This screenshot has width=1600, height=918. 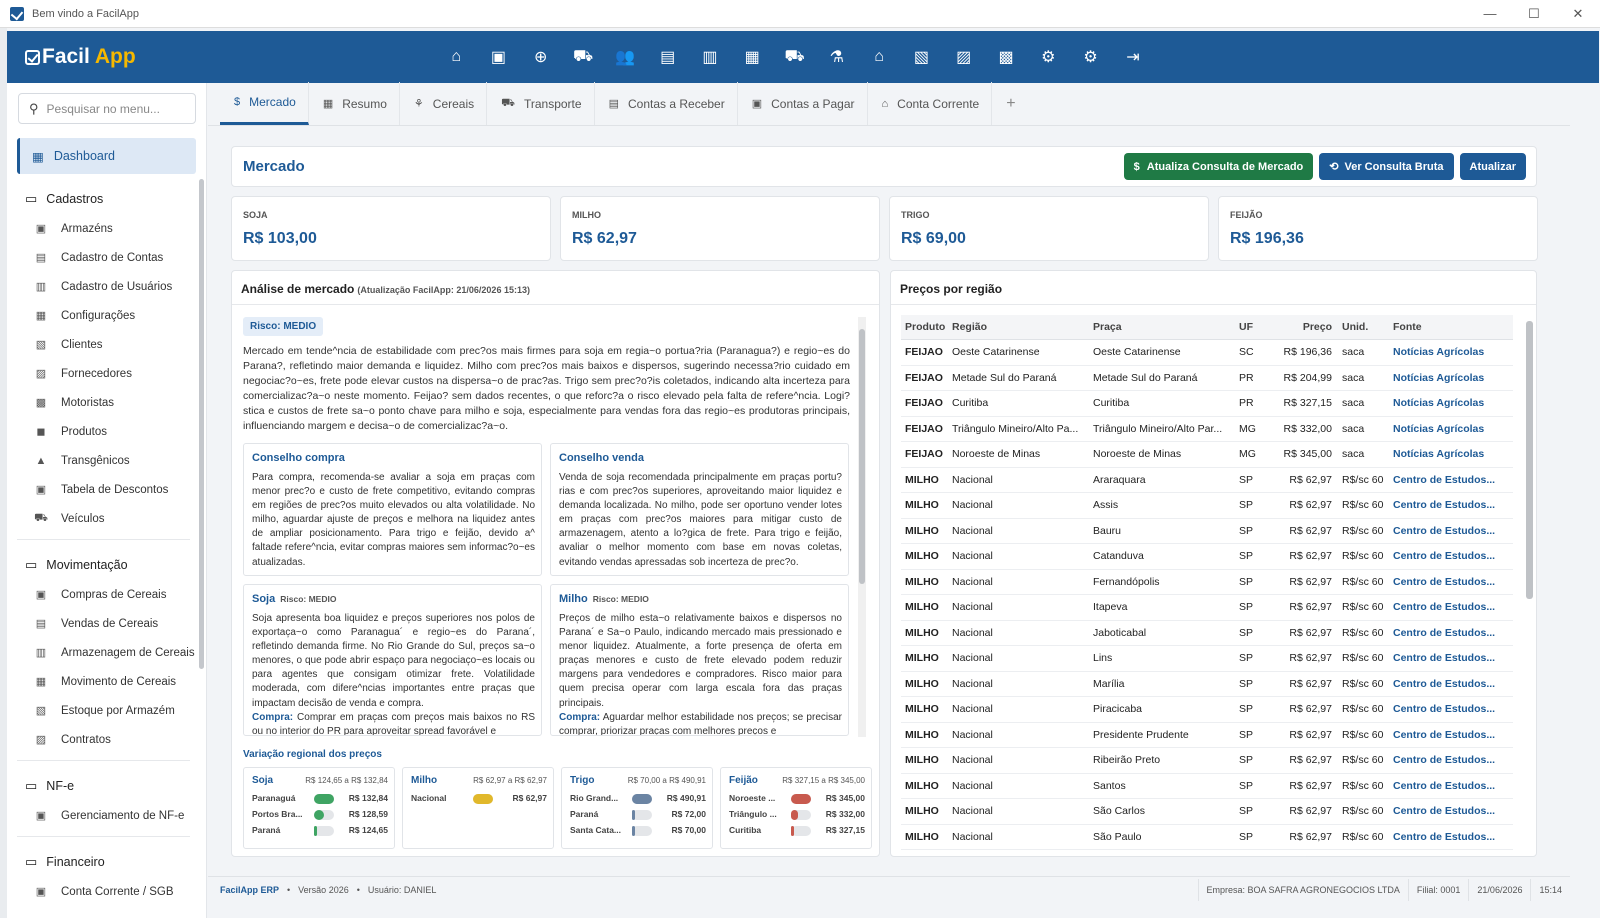 What do you see at coordinates (1303, 327) in the screenshot?
I see `column-header: Preço` at bounding box center [1303, 327].